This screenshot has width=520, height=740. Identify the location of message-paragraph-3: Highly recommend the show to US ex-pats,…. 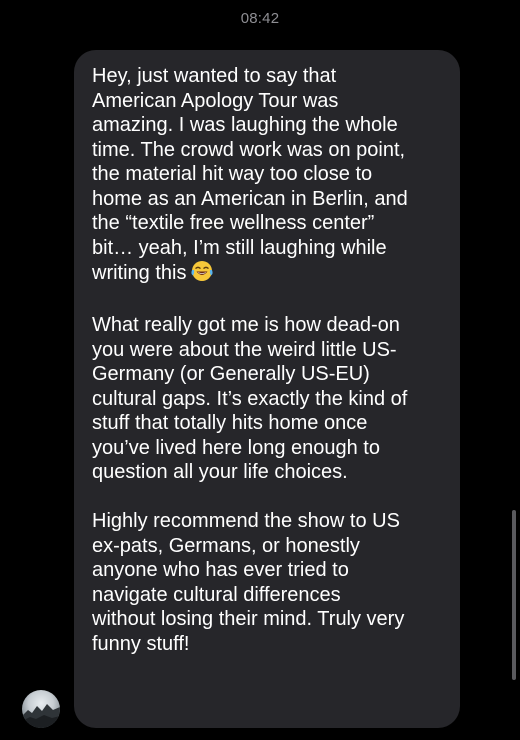
(268, 582).